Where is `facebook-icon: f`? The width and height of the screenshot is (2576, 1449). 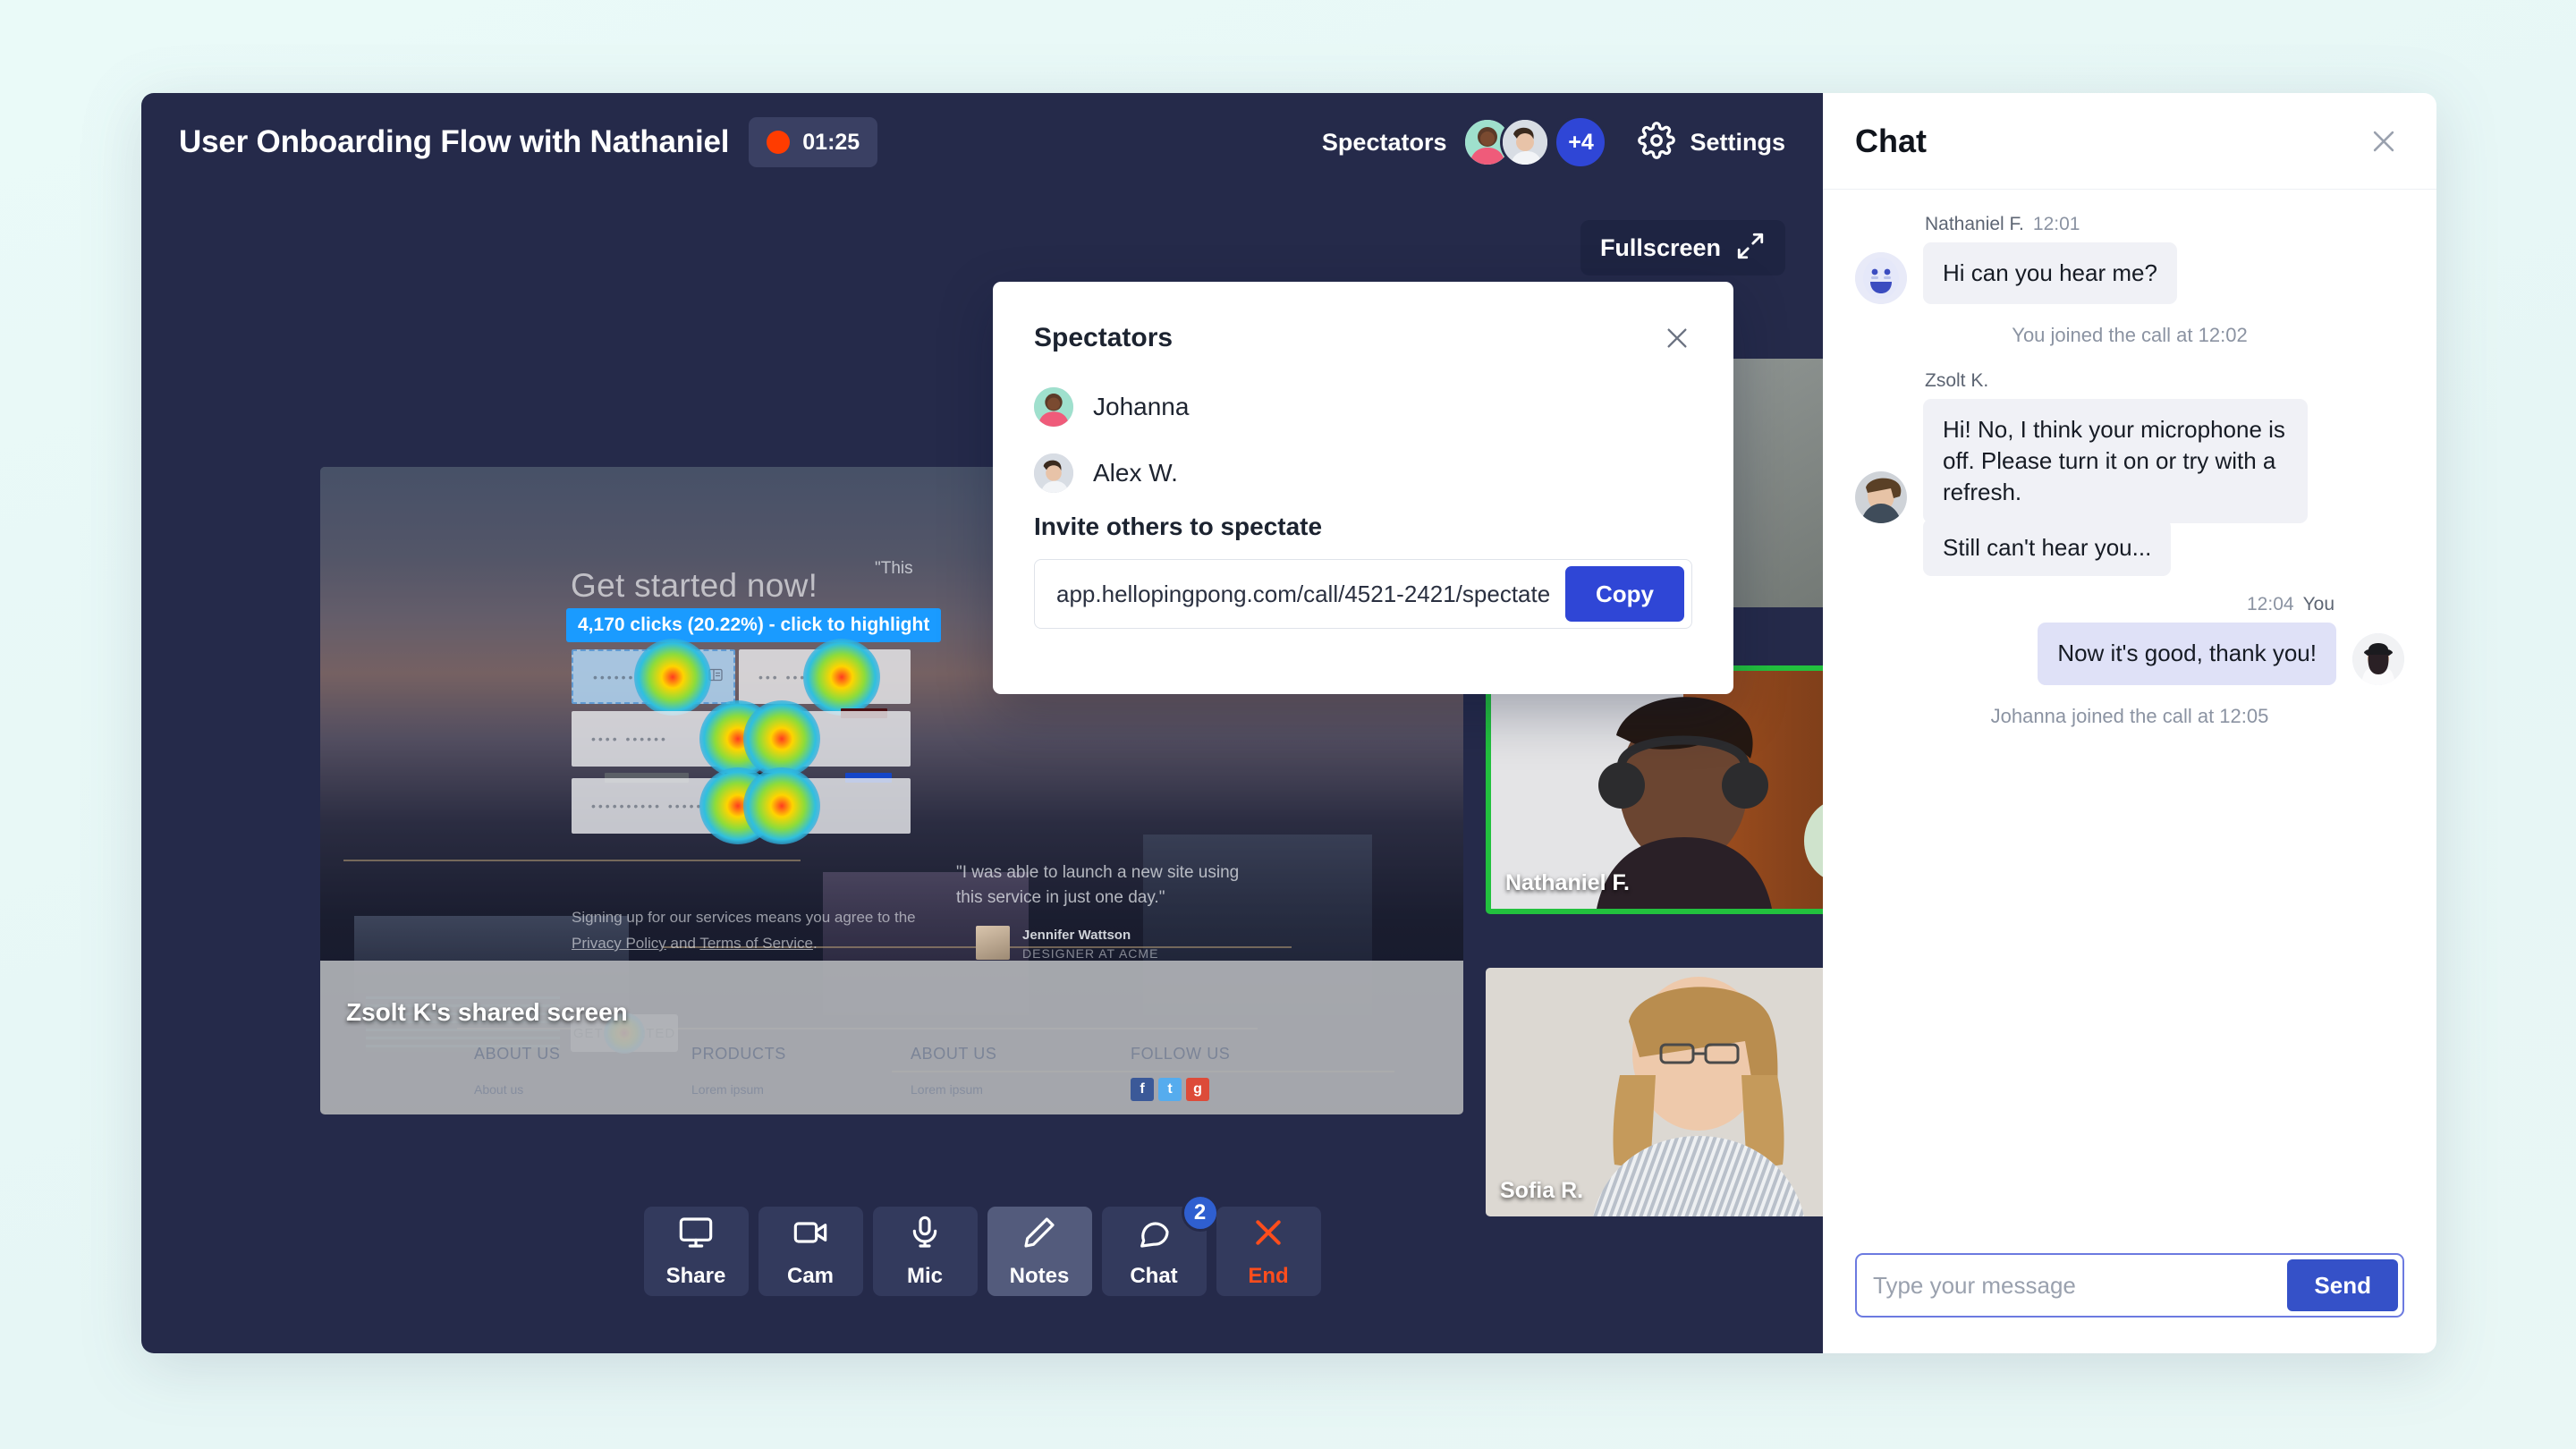 facebook-icon: f is located at coordinates (1142, 1089).